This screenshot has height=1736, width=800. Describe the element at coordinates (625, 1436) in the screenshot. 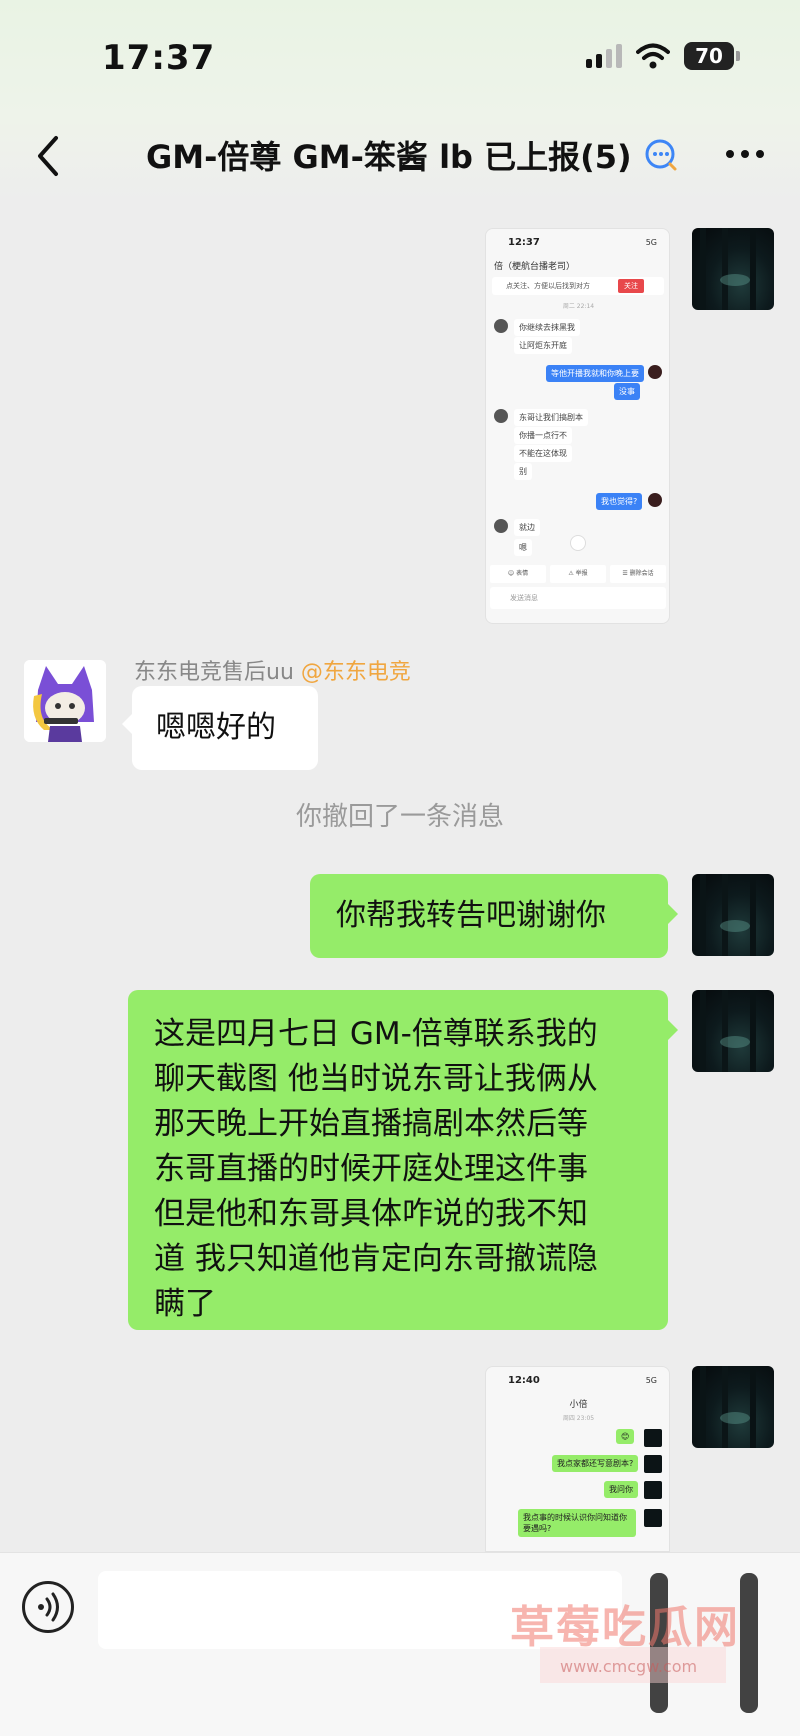

I see `thumb-msg-green: 😊` at that location.